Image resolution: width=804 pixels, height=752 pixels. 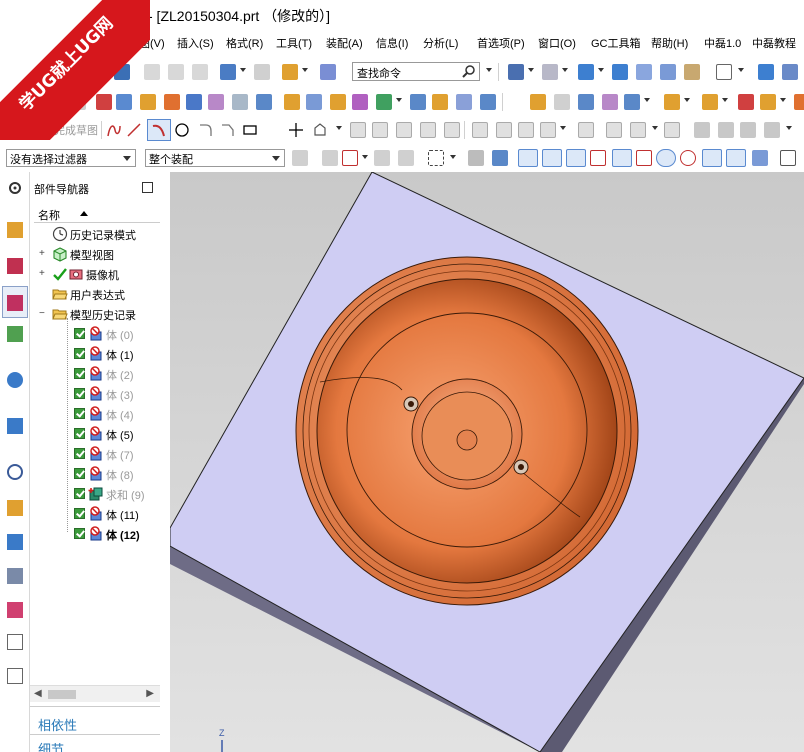 I want to click on show-constraint-icon, so click(x=638, y=130).